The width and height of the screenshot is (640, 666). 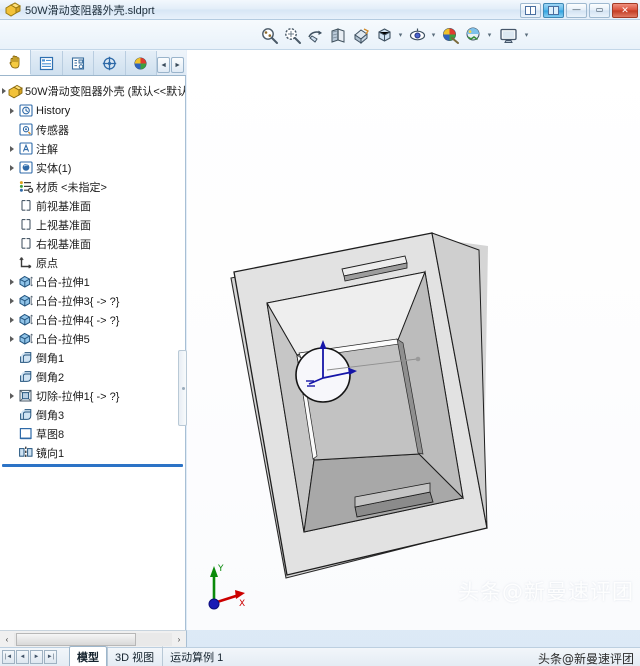 What do you see at coordinates (530, 10) in the screenshot?
I see `restore-panel-button` at bounding box center [530, 10].